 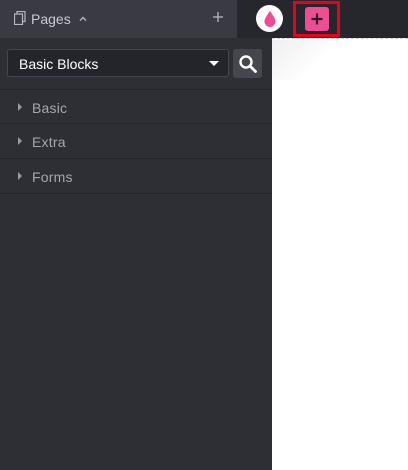 I want to click on add-page-button, so click(x=218, y=17).